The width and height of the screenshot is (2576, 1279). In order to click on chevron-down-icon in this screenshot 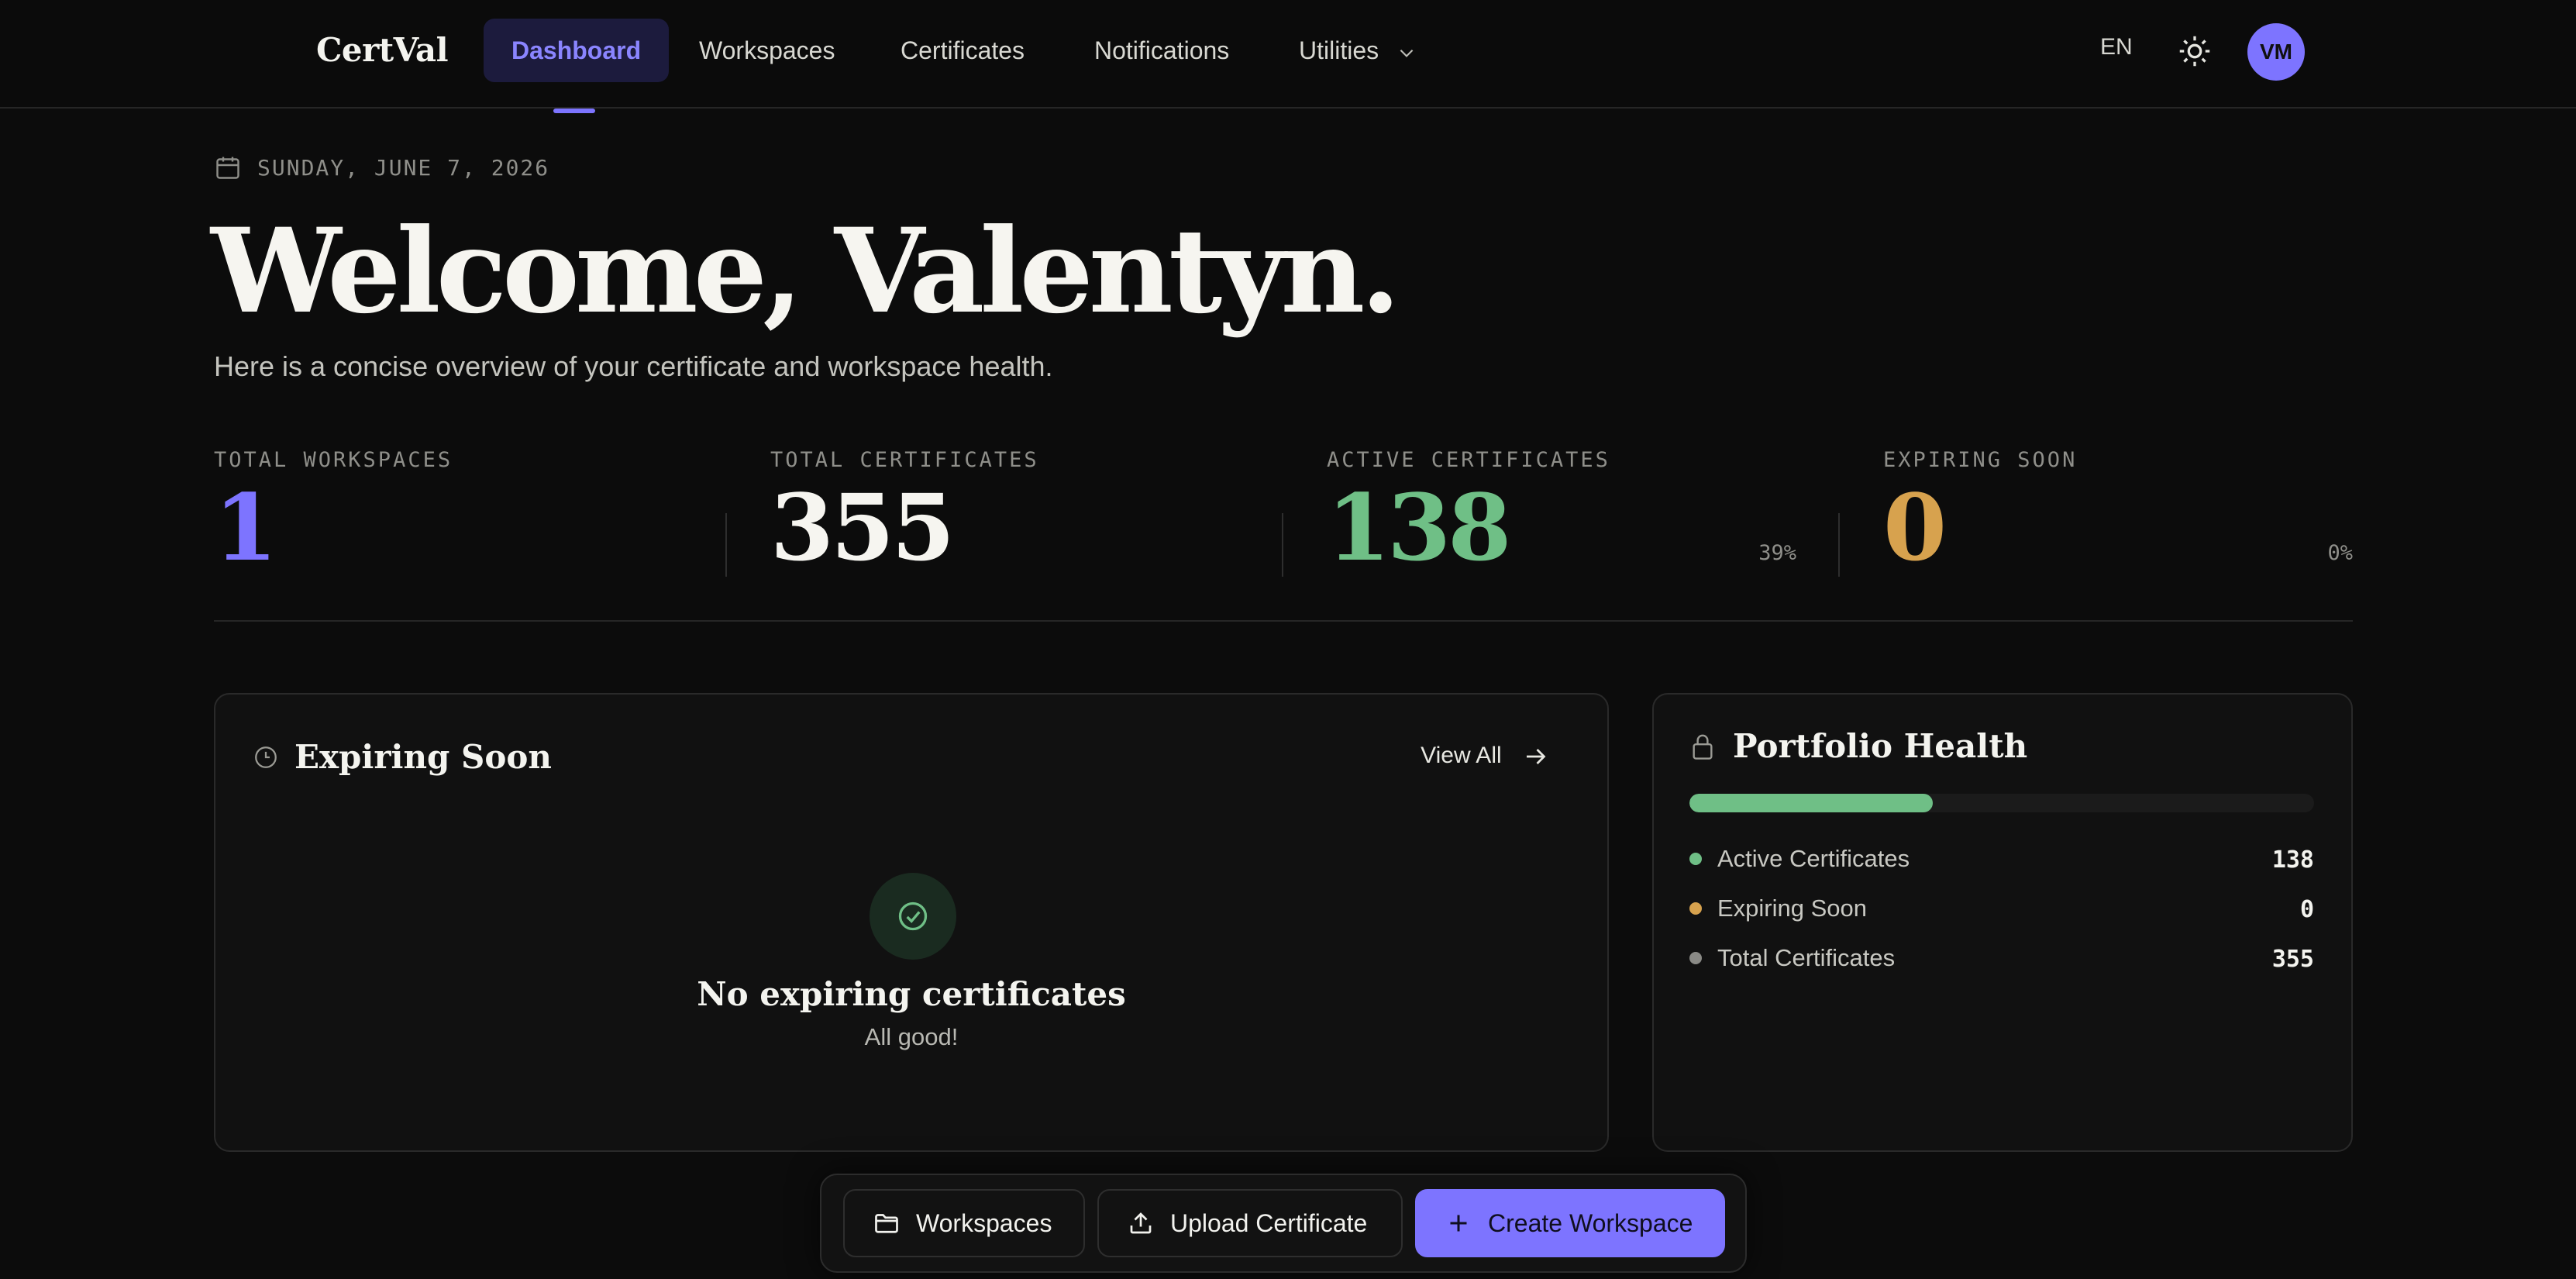, I will do `click(1407, 53)`.